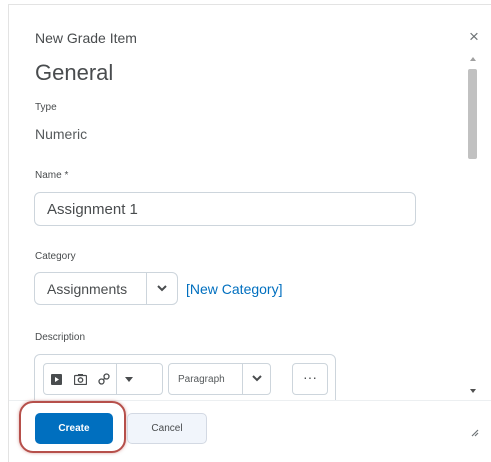 The width and height of the screenshot is (491, 462). I want to click on type-label: Type, so click(46, 107).